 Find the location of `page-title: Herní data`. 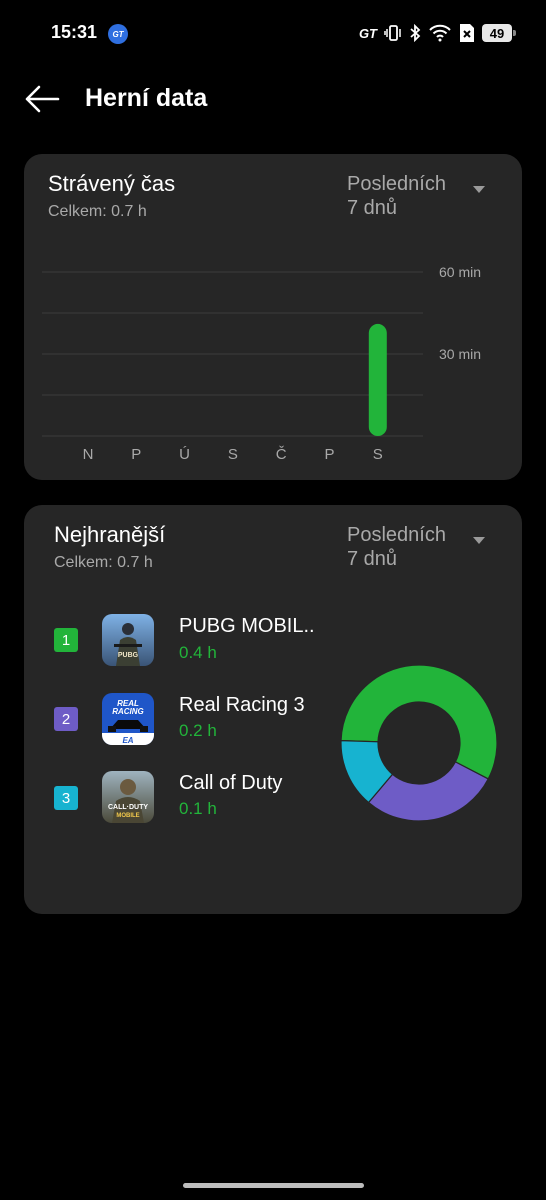

page-title: Herní data is located at coordinates (146, 98).